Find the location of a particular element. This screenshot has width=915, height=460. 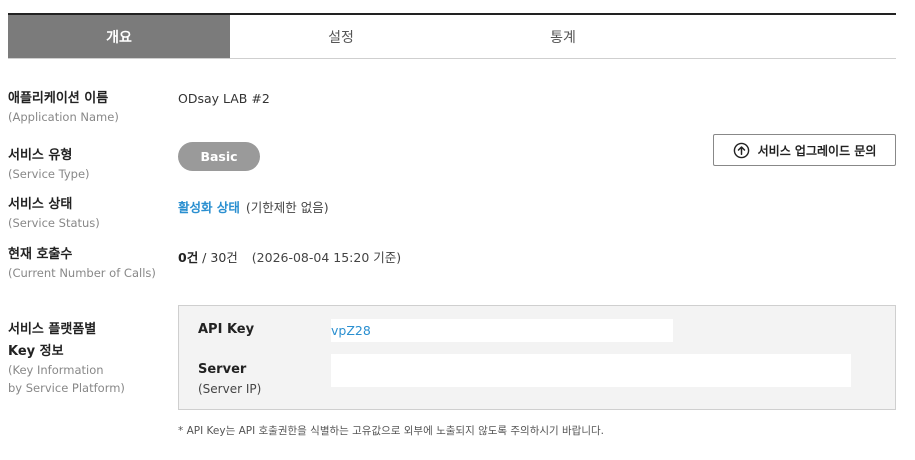

calls-value: 0건 / 30건 (2026-08-04 15:20 기준) is located at coordinates (289, 256).